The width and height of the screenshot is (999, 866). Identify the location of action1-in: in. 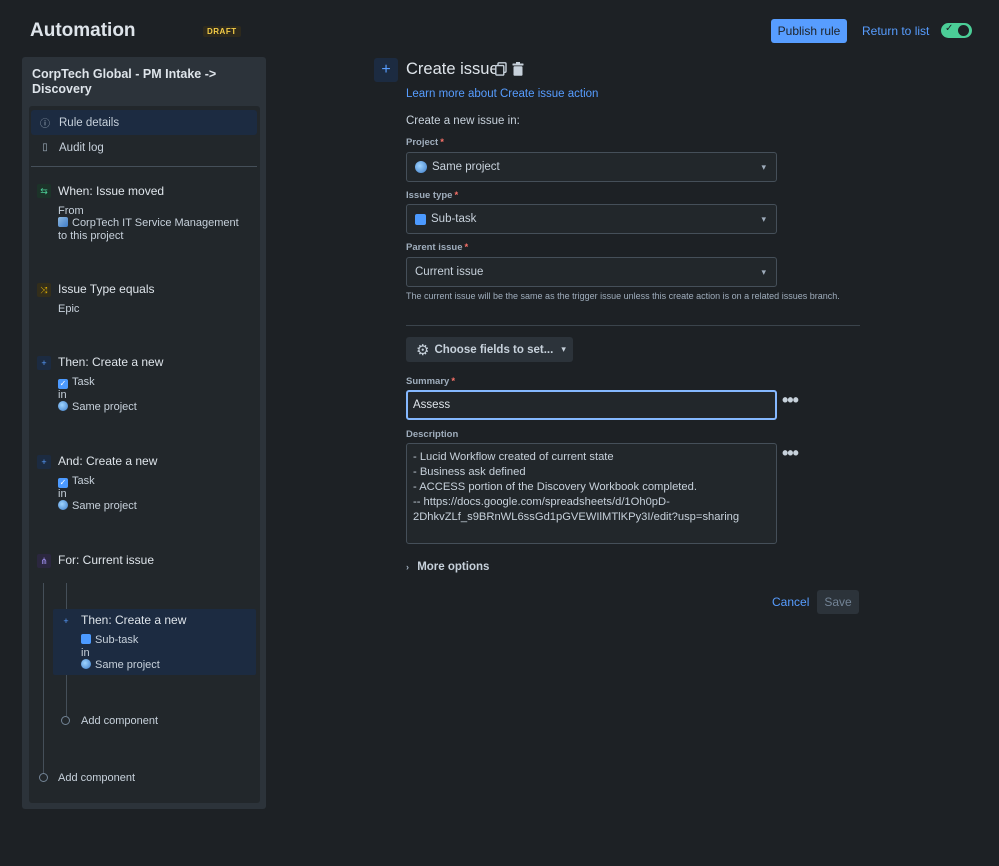
(62, 395).